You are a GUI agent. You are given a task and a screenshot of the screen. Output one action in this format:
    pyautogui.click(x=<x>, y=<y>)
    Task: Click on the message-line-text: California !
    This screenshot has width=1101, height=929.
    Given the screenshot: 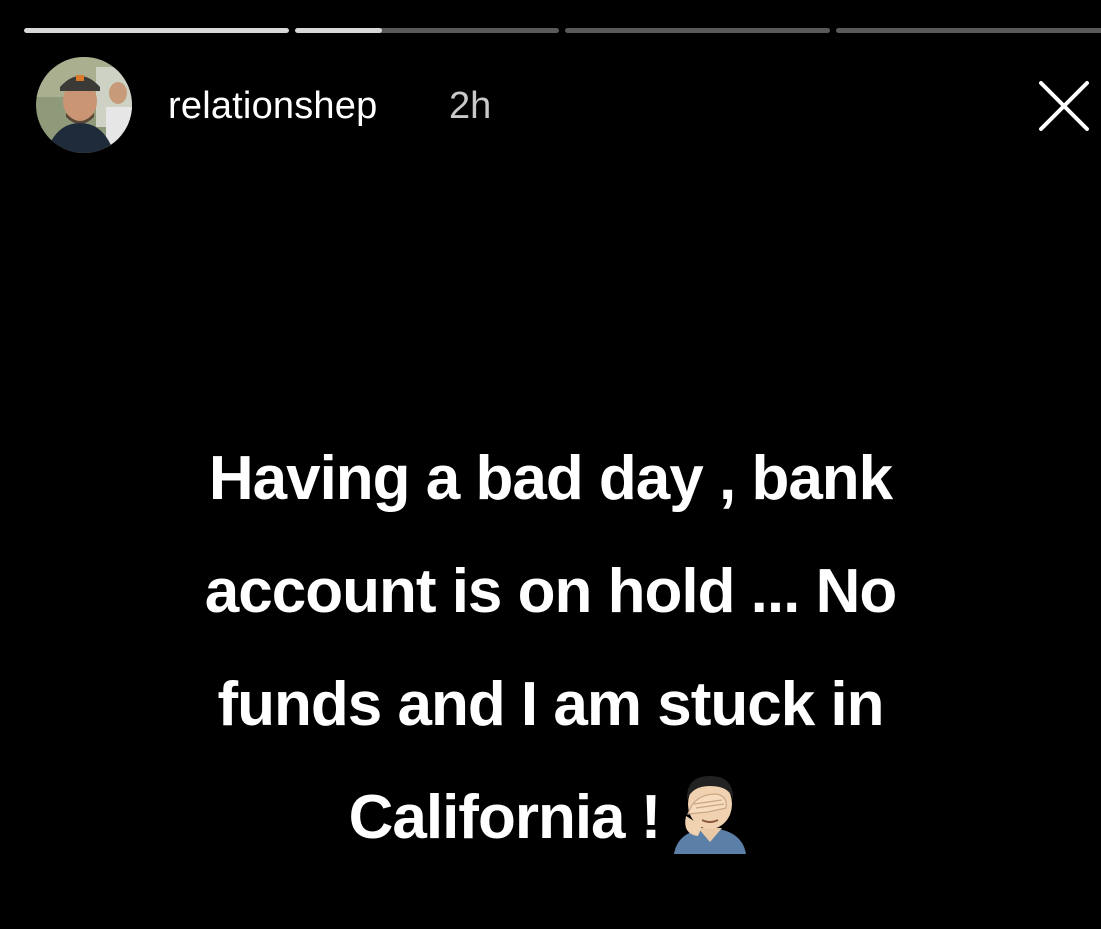 What is the action you would take?
    pyautogui.click(x=505, y=817)
    